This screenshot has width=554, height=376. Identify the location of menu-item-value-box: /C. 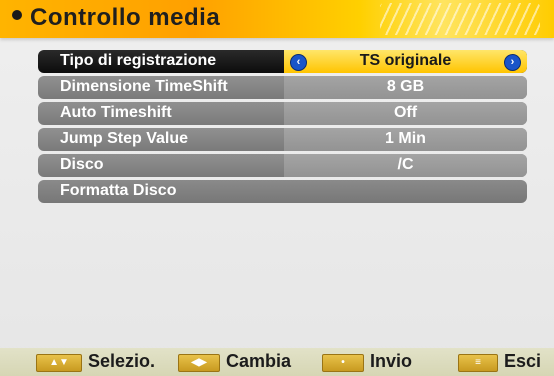
(405, 165).